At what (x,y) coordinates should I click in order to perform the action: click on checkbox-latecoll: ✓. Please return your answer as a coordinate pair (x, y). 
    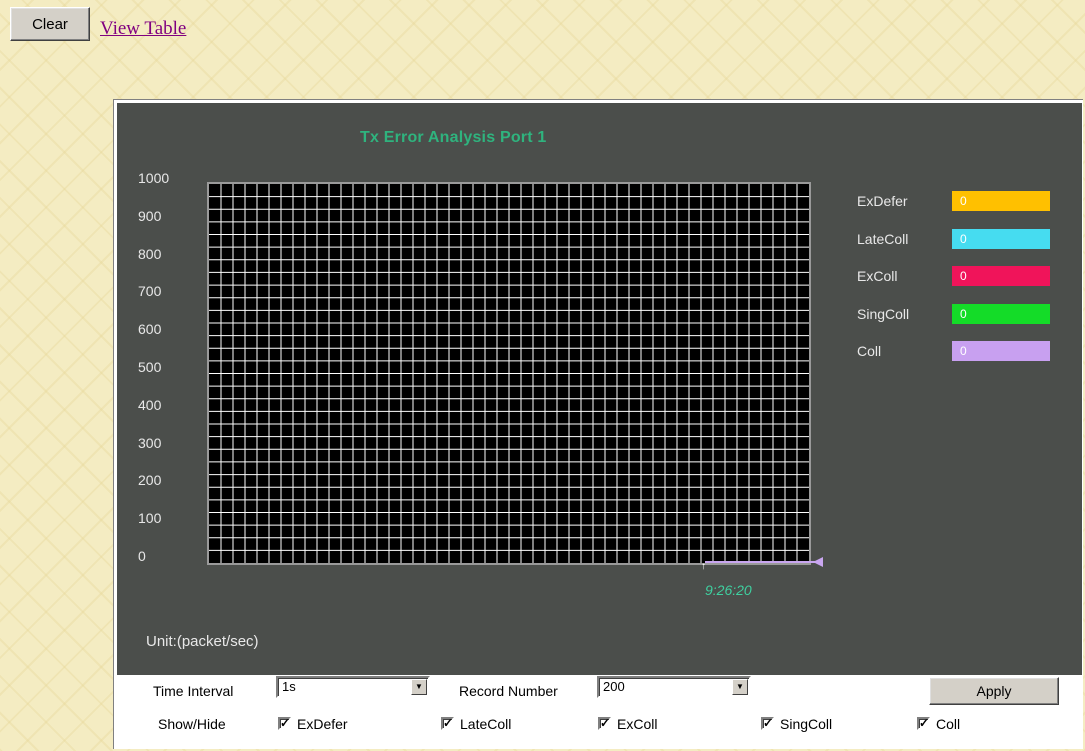
    Looking at the image, I should click on (447, 723).